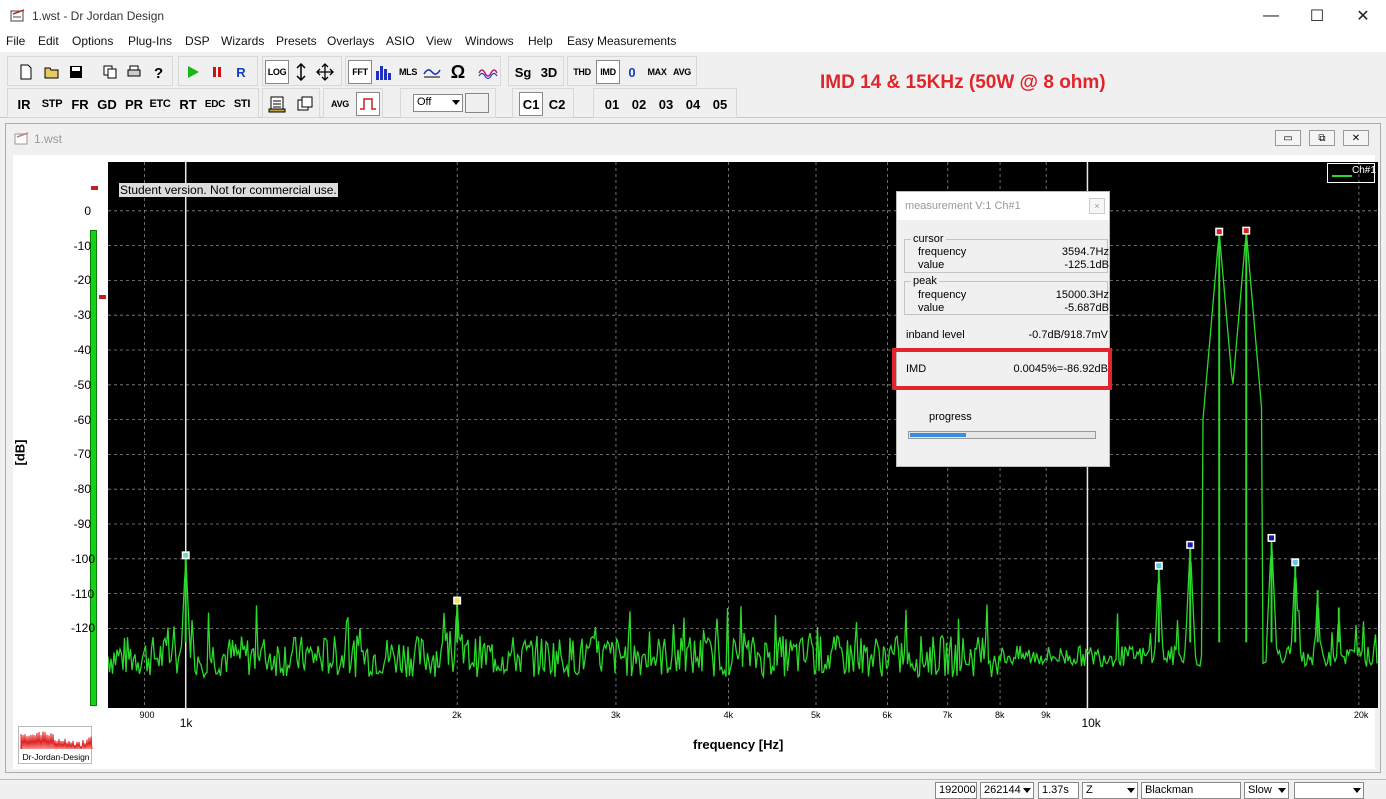  Describe the element at coordinates (24, 104) in the screenshot. I see `ir-button: IR` at that location.